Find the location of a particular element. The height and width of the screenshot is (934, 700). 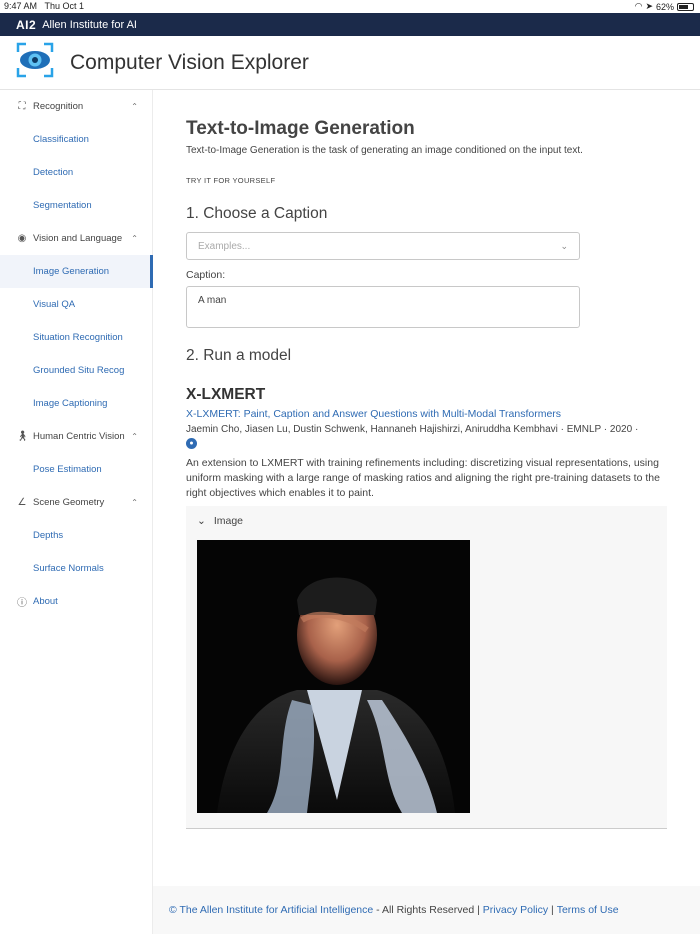

eye-icon: ◉ is located at coordinates (22, 238).